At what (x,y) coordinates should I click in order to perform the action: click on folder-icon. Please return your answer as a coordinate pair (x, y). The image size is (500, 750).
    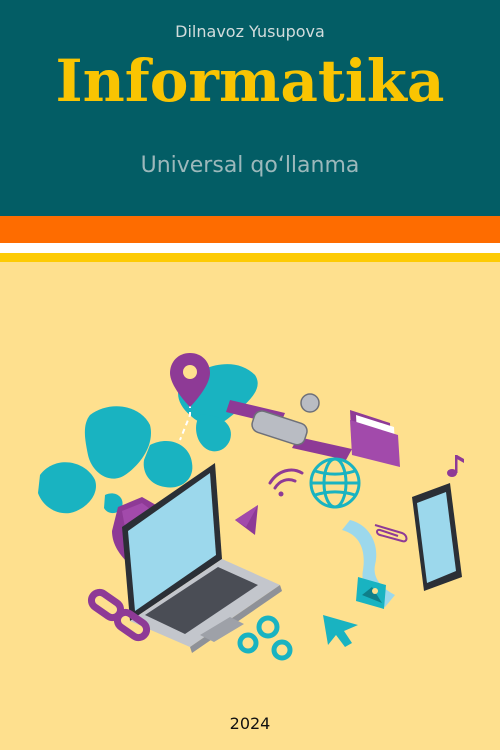
    Looking at the image, I should click on (375, 438).